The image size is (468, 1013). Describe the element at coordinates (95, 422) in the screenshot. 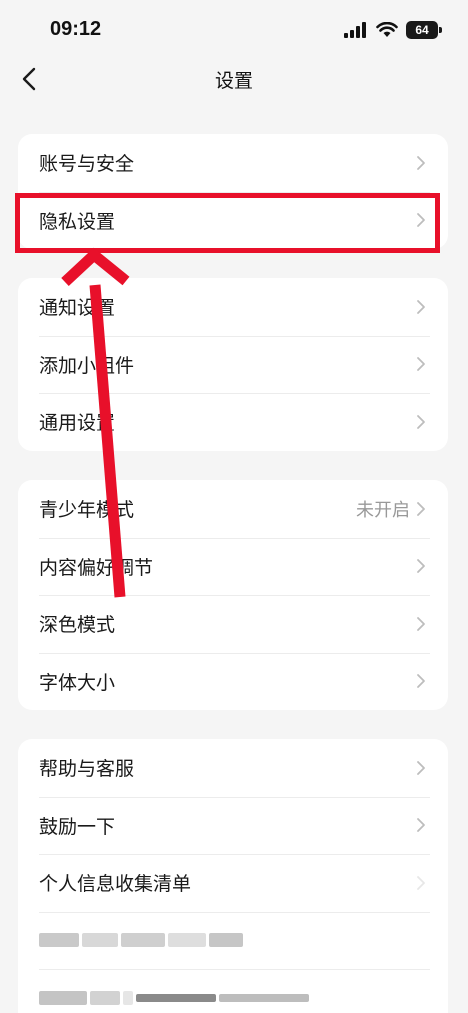

I see `annotation-arrow-icon` at that location.